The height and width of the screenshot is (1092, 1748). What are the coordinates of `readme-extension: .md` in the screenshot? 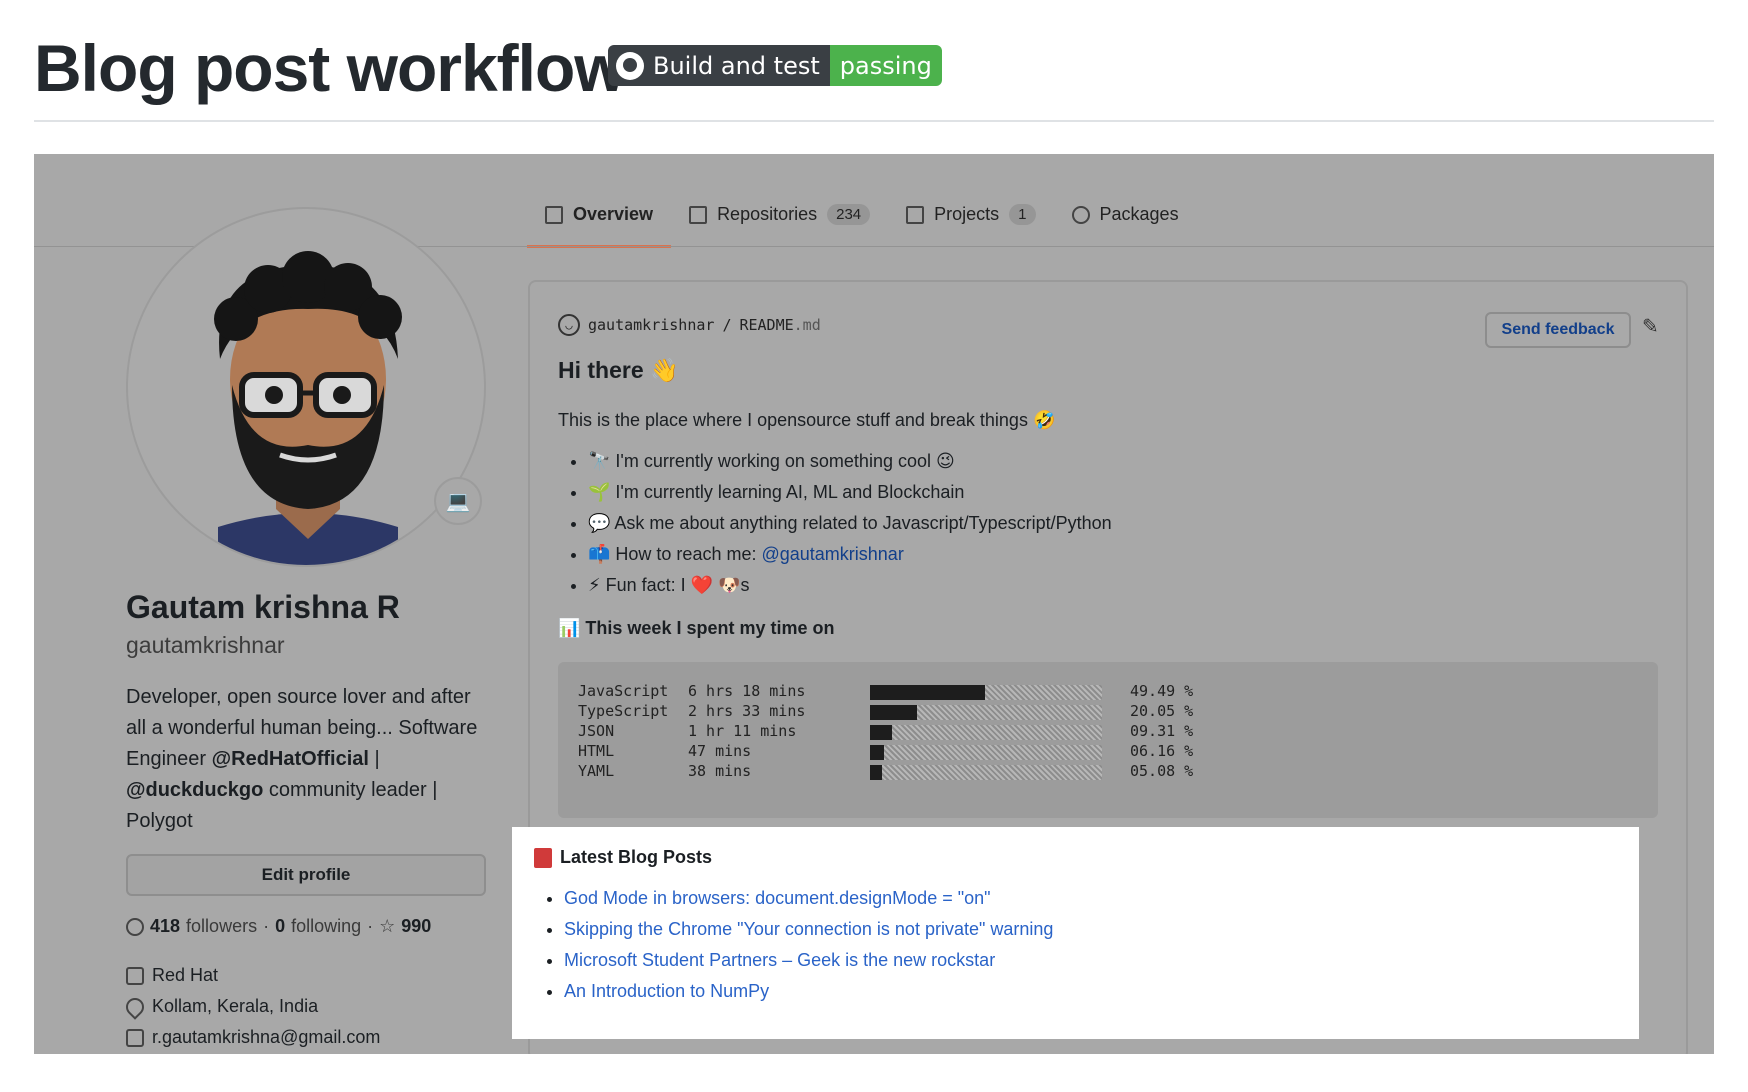 It's located at (807, 325).